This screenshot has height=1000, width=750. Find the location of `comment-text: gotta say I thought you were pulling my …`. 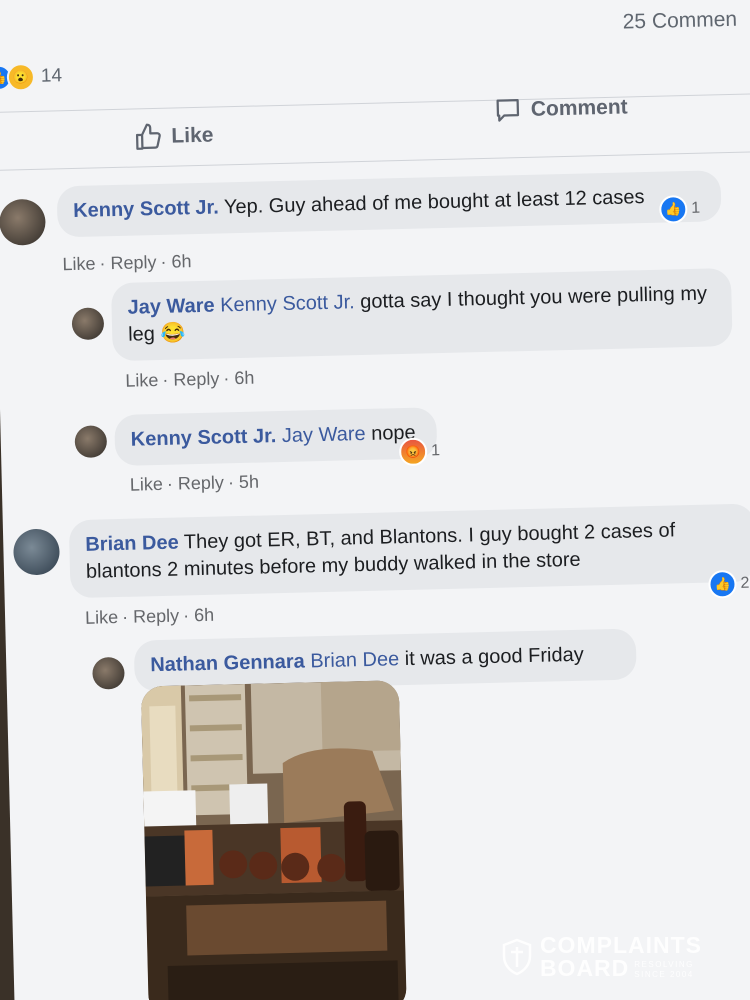

comment-text: gotta say I thought you were pulling my … is located at coordinates (417, 314).